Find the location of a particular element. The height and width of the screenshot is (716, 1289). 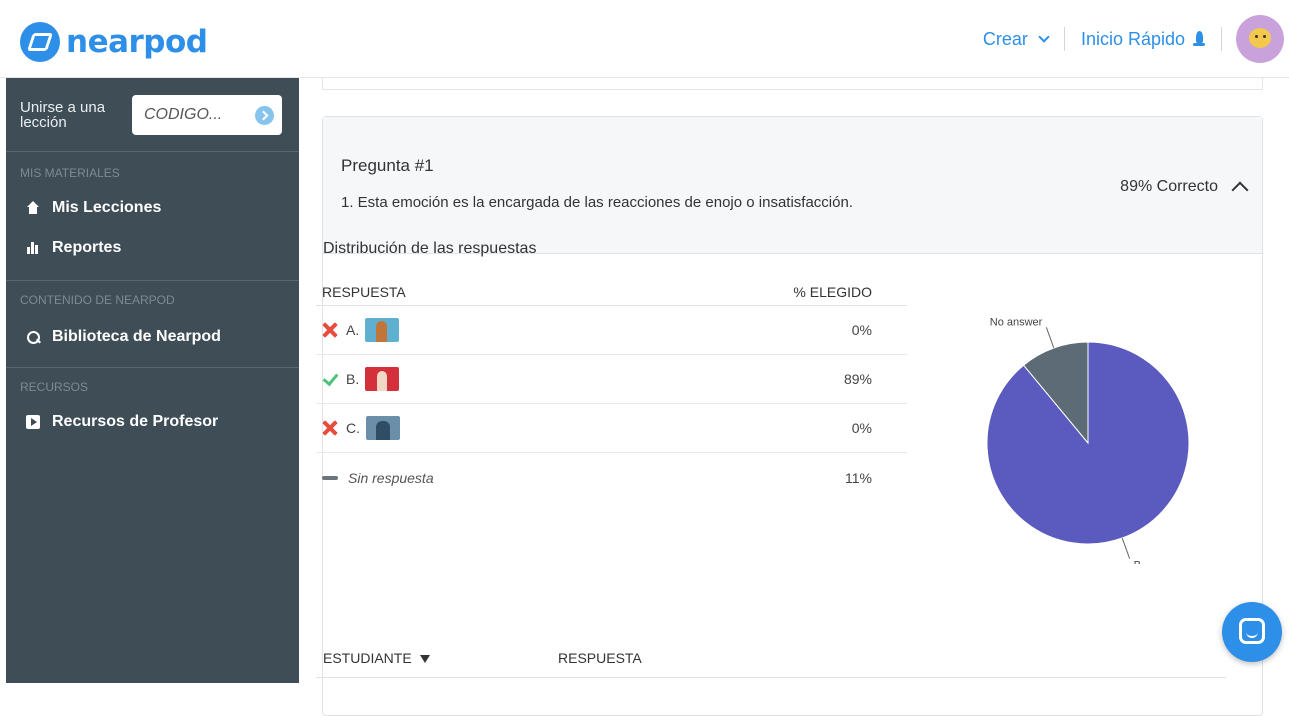

create-label: Crear is located at coordinates (1005, 38).